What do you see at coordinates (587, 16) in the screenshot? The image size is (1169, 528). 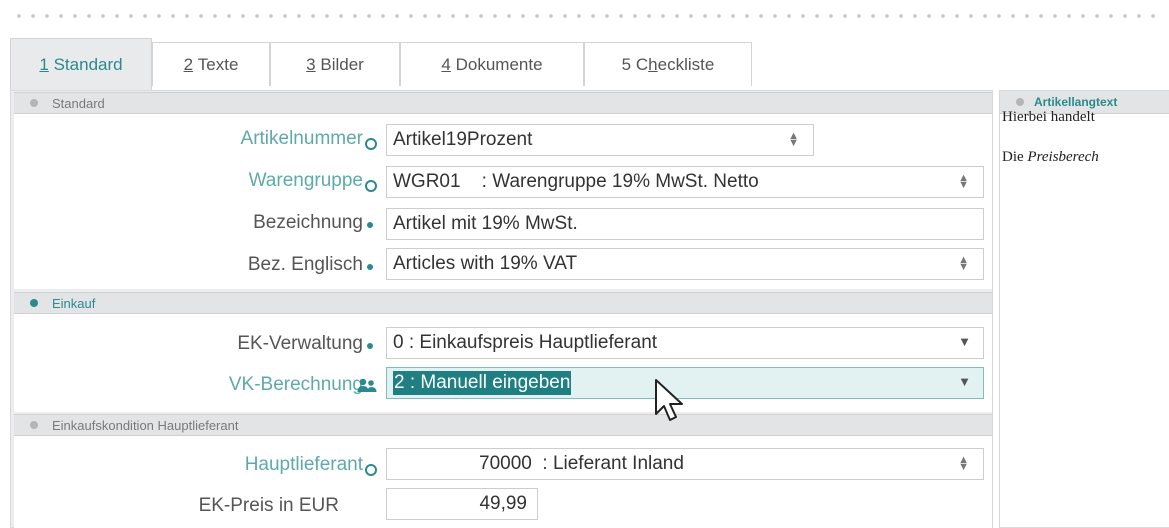 I see `top-dotted-rule` at bounding box center [587, 16].